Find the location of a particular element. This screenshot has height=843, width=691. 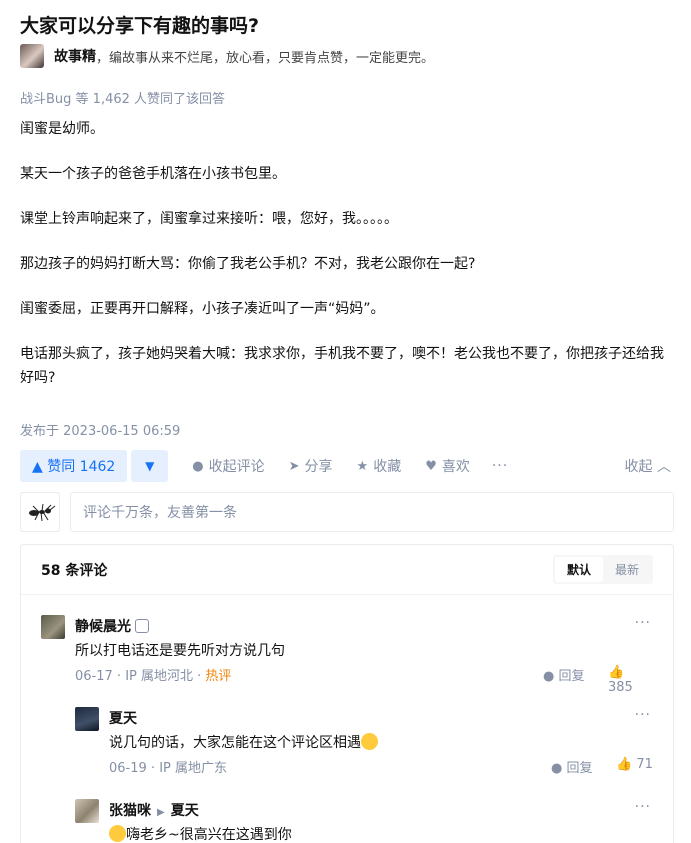

collapse-comments-button: ● 收起评论 is located at coordinates (228, 466).